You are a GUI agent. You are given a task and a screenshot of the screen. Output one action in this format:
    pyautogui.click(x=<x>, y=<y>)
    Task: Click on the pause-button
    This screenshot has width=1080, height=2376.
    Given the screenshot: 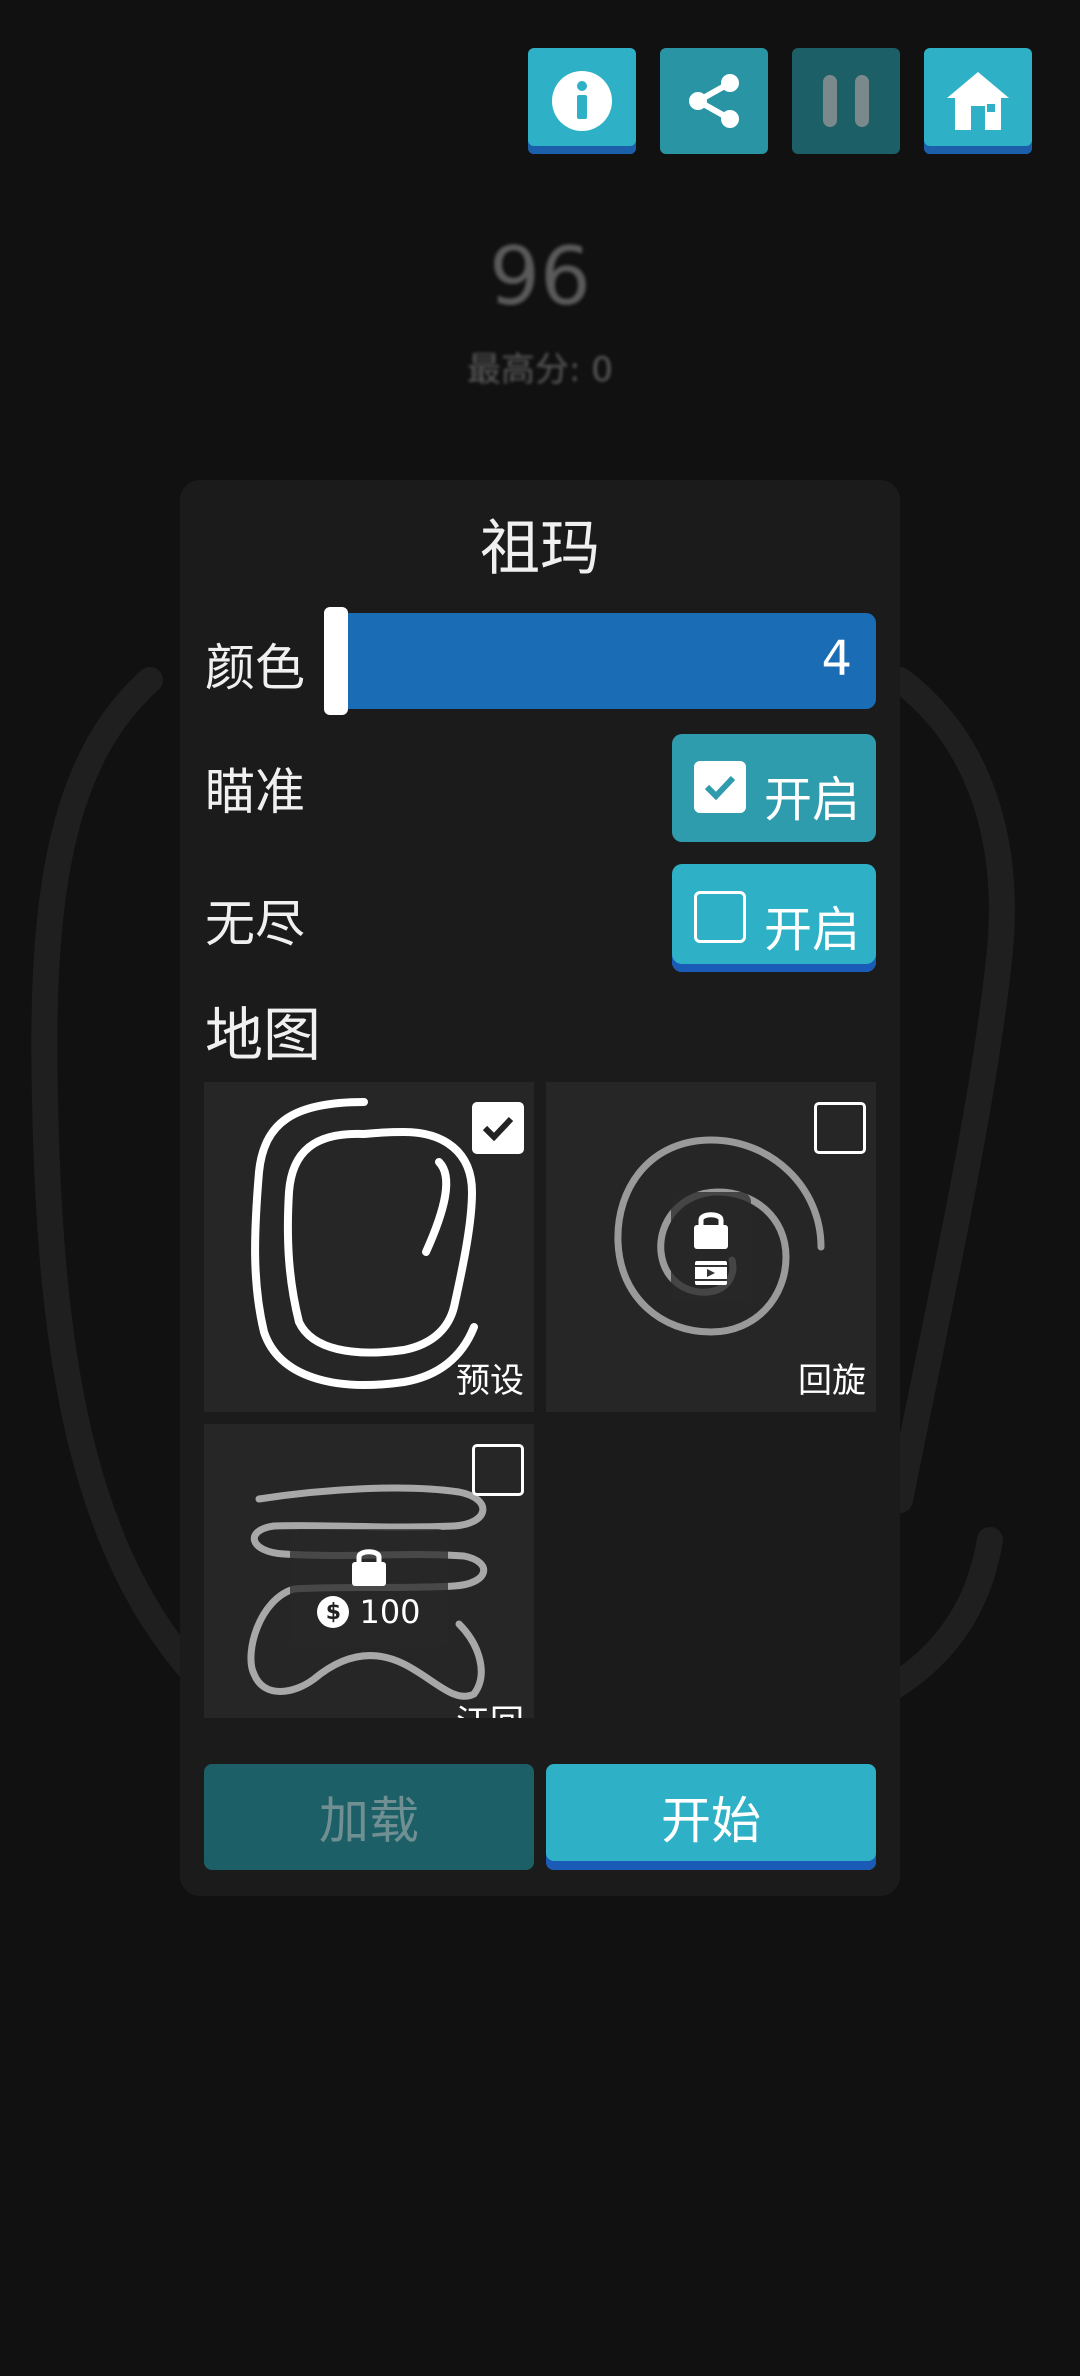 What is the action you would take?
    pyautogui.click(x=846, y=101)
    